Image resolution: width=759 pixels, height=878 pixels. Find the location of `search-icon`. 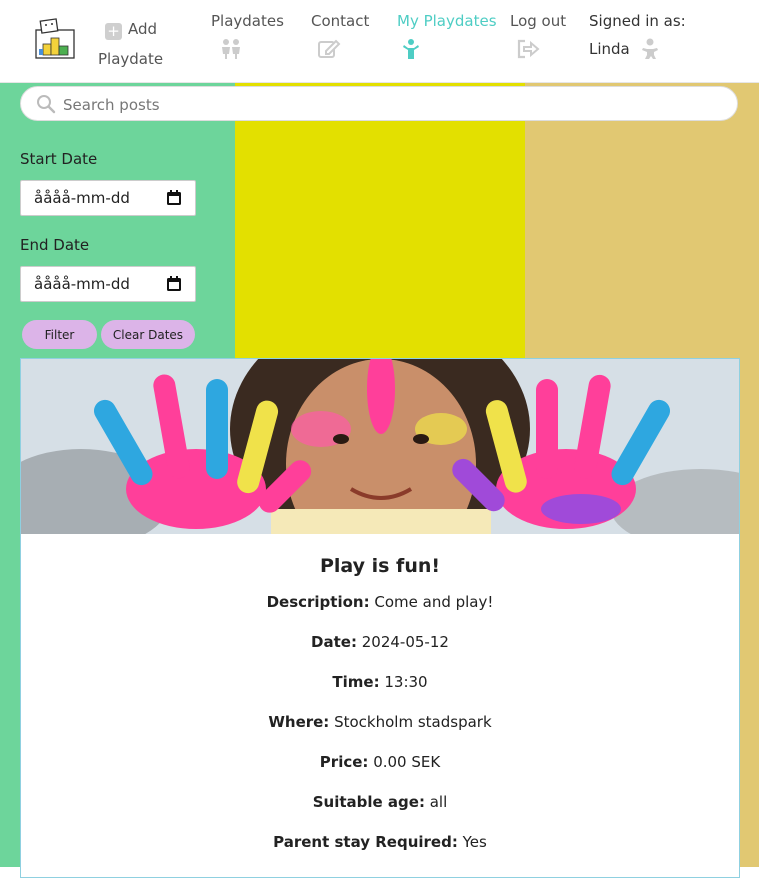

search-icon is located at coordinates (46, 104).